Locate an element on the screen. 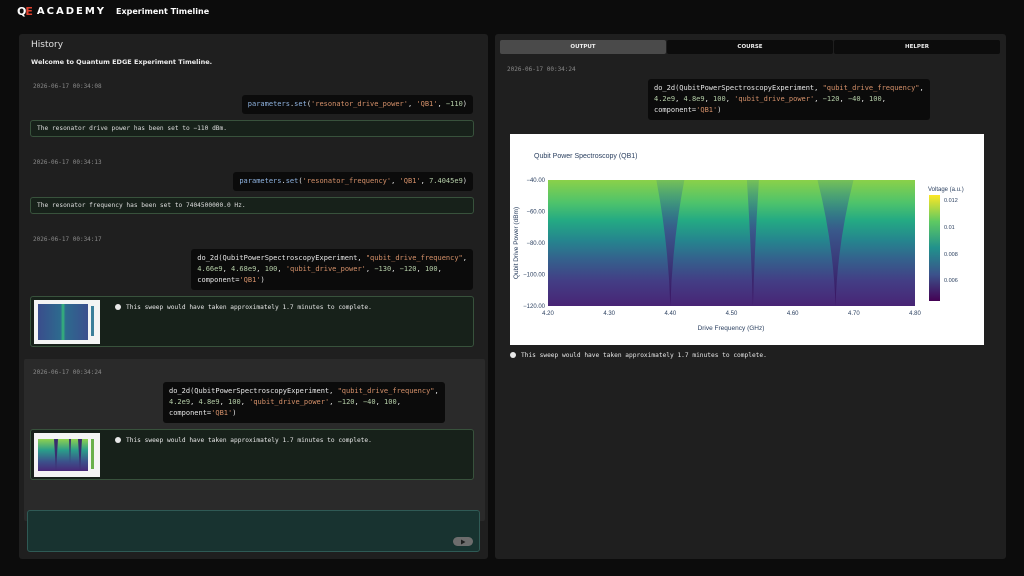 The width and height of the screenshot is (1024, 576). colorbar-tick-label: 0.012 is located at coordinates (951, 201).